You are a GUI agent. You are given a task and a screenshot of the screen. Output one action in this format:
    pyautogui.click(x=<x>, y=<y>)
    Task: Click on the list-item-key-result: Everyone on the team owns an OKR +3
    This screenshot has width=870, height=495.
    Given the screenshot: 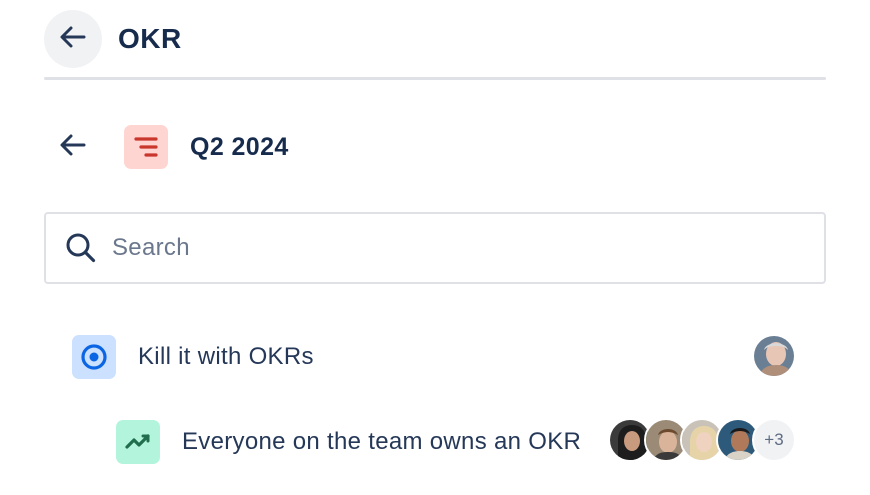 What is the action you would take?
    pyautogui.click(x=457, y=442)
    